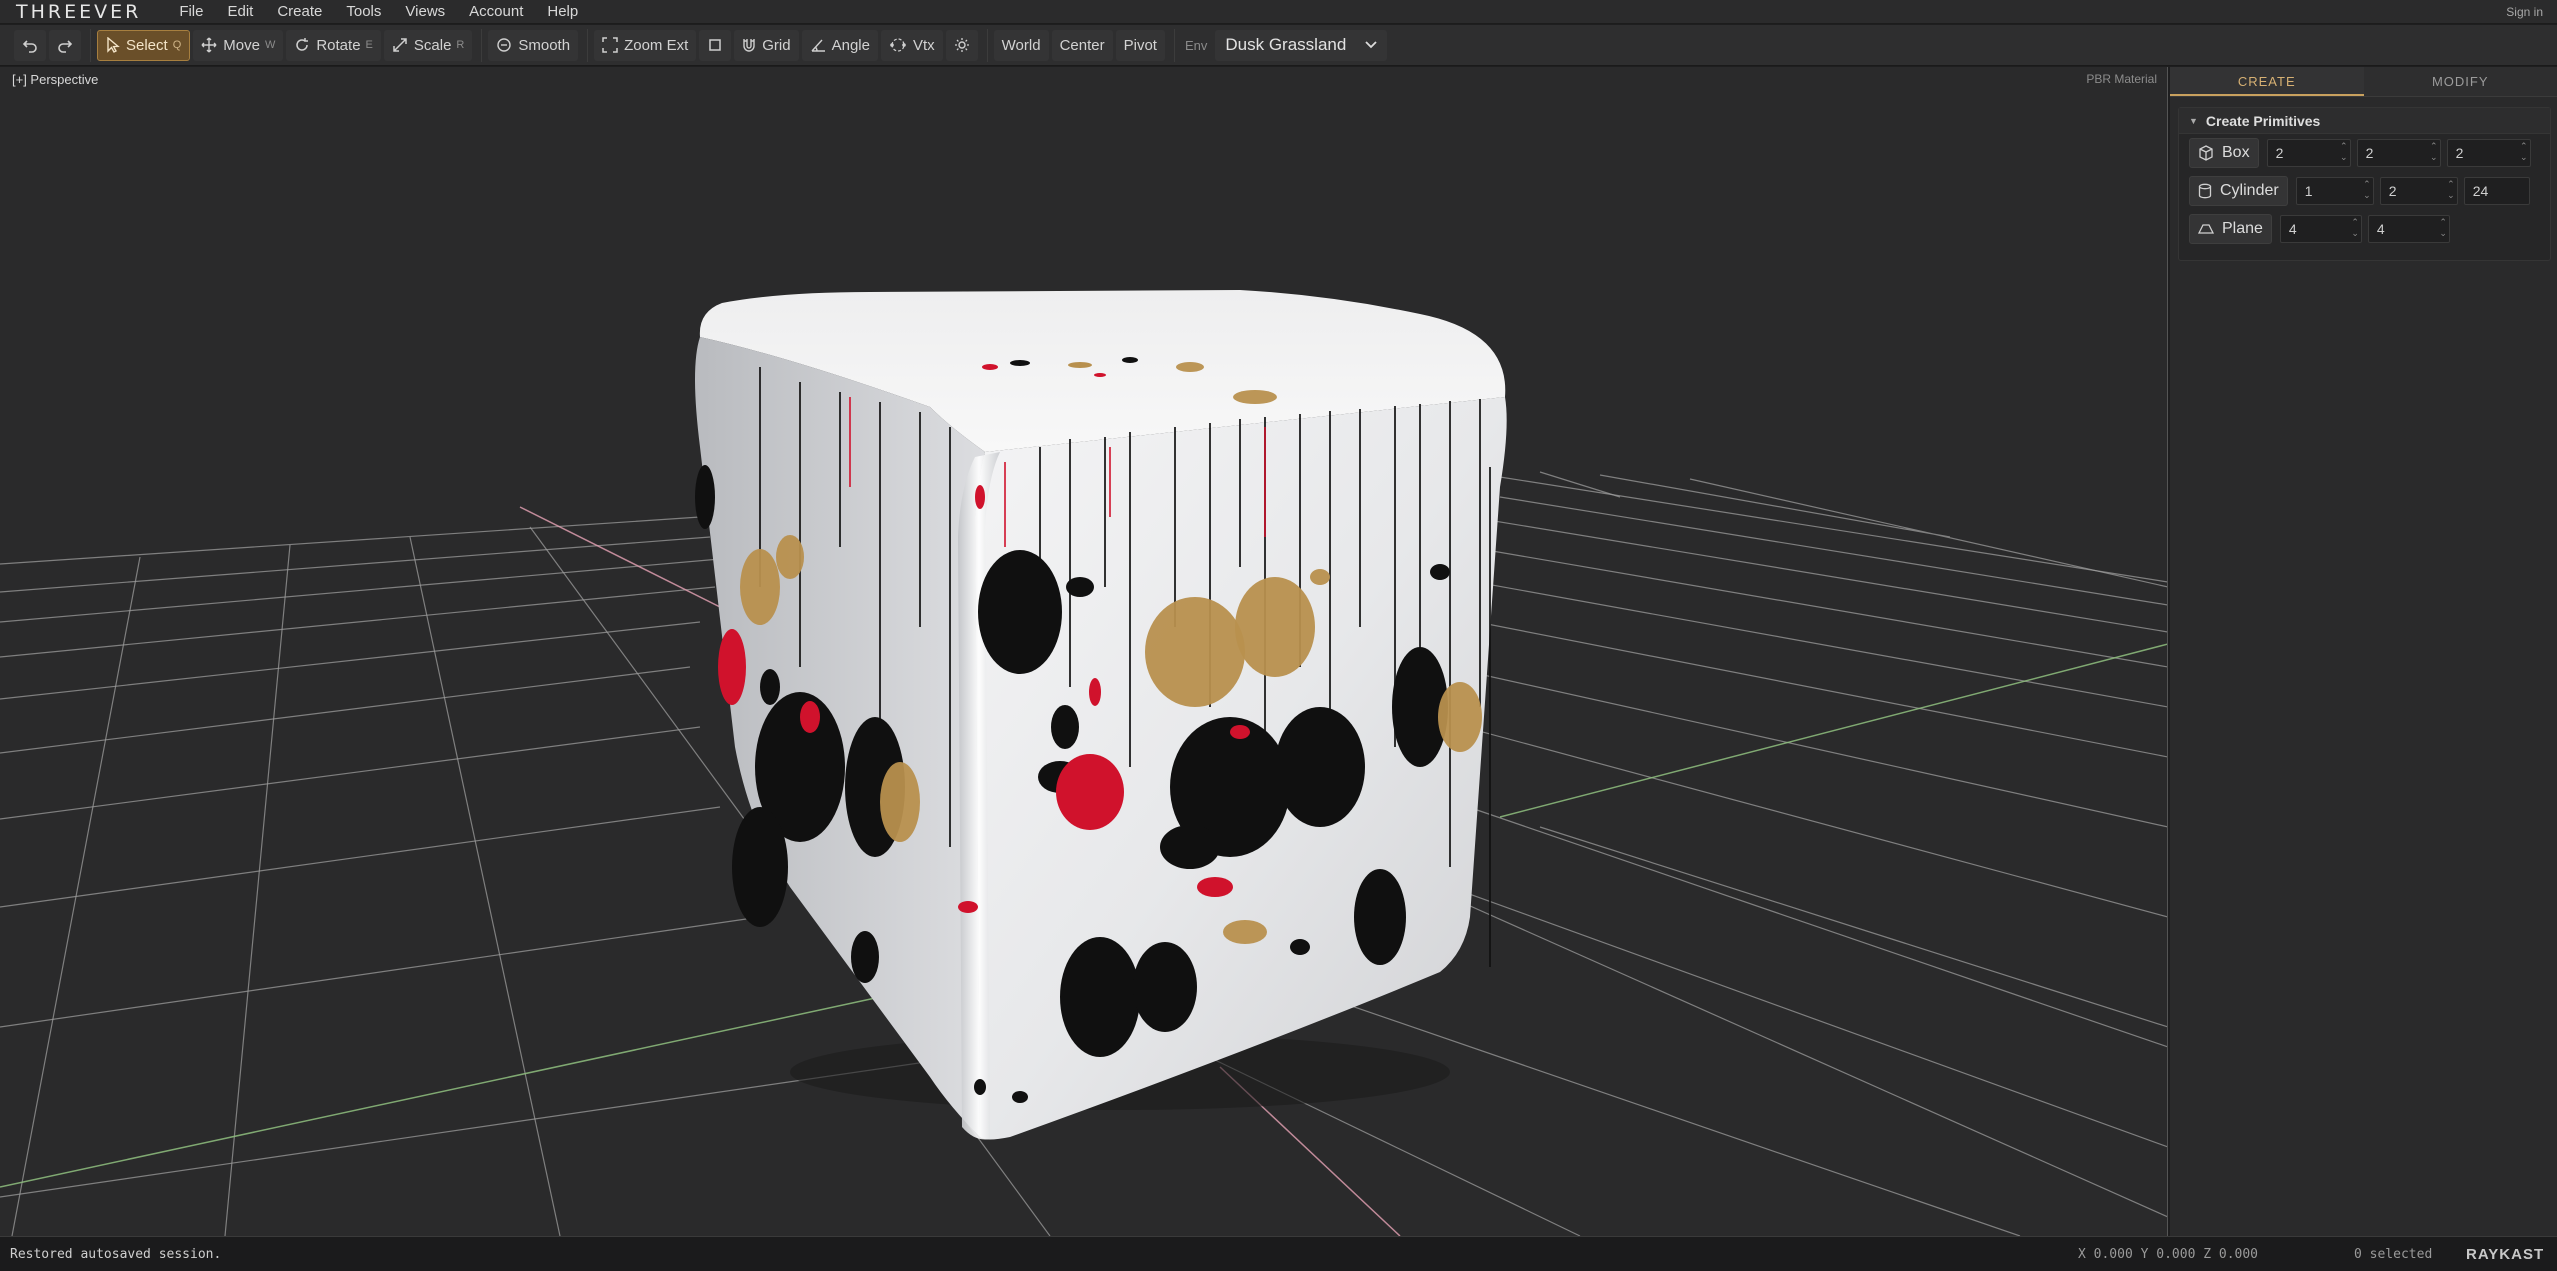  I want to click on redo-button, so click(65, 45).